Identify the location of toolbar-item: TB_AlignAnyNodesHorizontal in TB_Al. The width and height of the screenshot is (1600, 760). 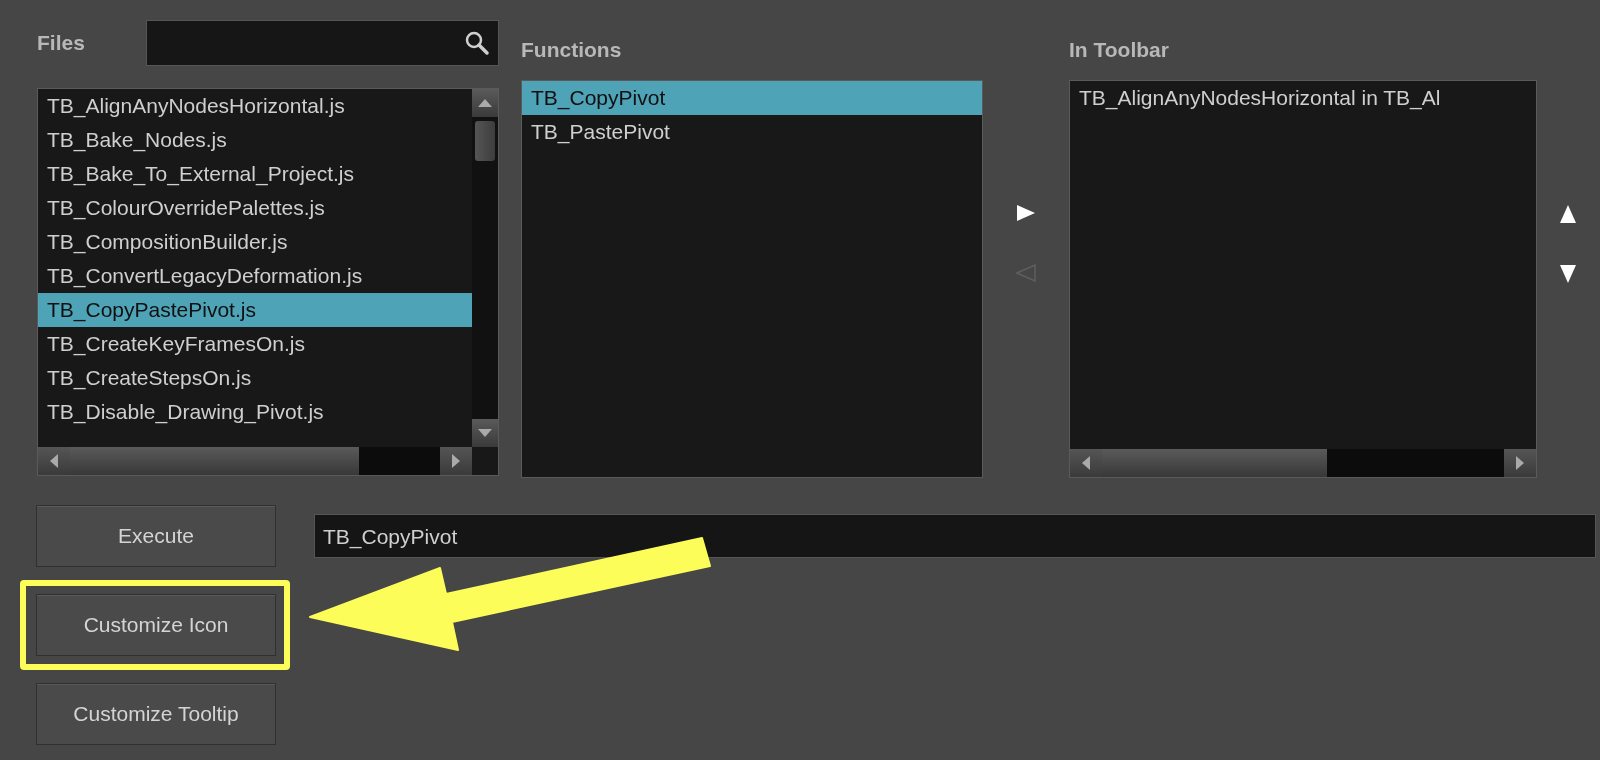
(1303, 98).